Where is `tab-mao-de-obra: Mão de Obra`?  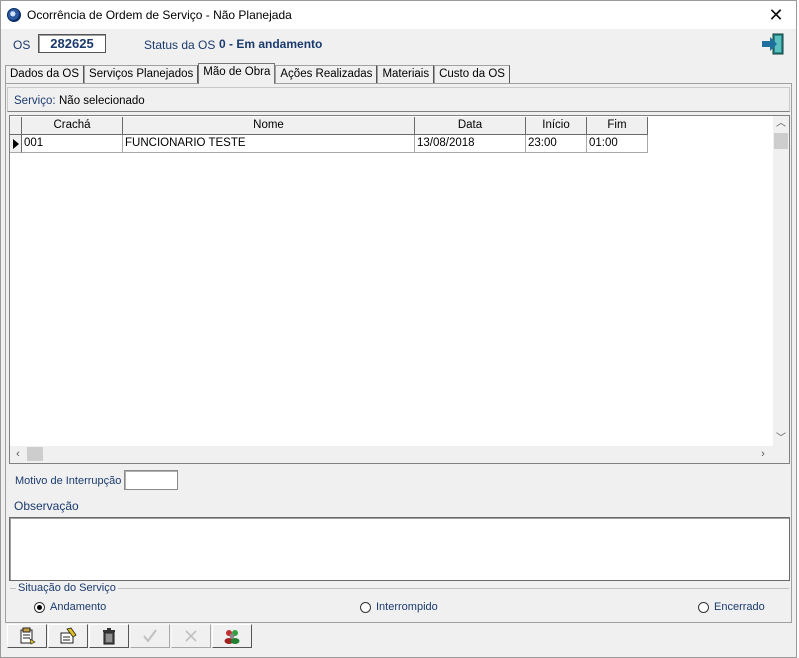
tab-mao-de-obra: Mão de Obra is located at coordinates (237, 73).